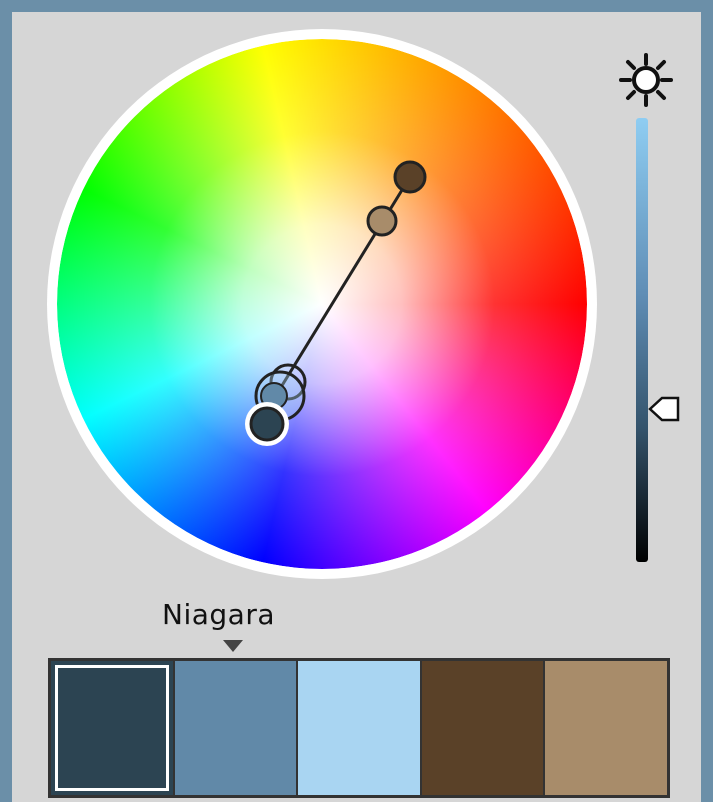  I want to click on brightness-slider, so click(642, 340).